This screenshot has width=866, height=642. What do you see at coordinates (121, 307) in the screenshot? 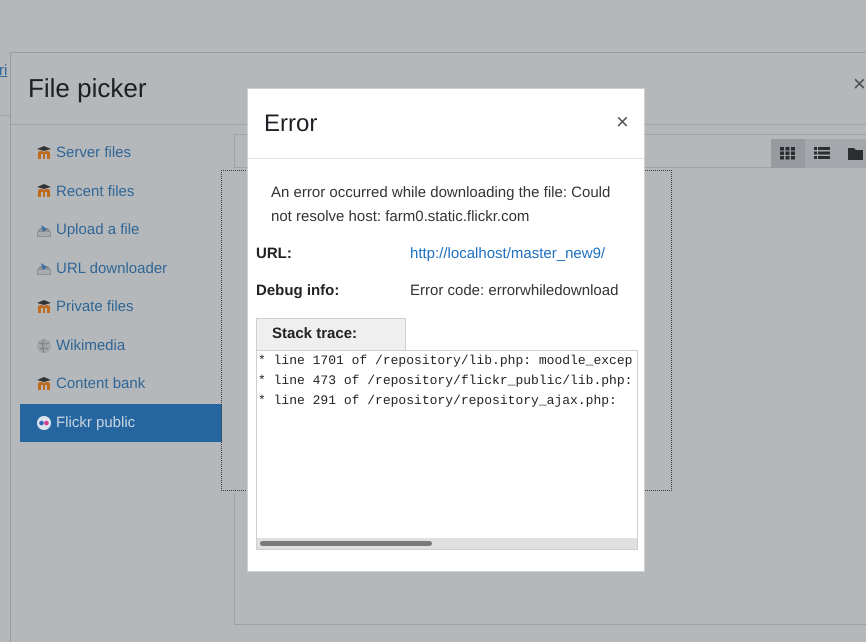
I see `repository-item: Private files` at bounding box center [121, 307].